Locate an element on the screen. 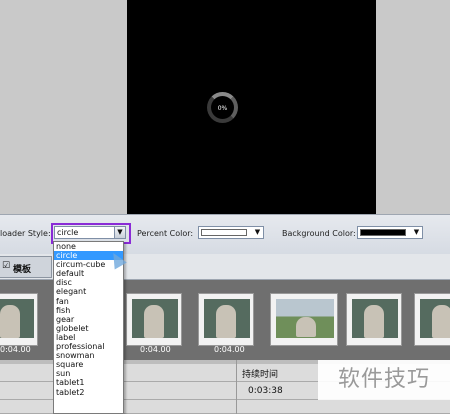 The width and height of the screenshot is (450, 414). background-color-swatch is located at coordinates (383, 232).